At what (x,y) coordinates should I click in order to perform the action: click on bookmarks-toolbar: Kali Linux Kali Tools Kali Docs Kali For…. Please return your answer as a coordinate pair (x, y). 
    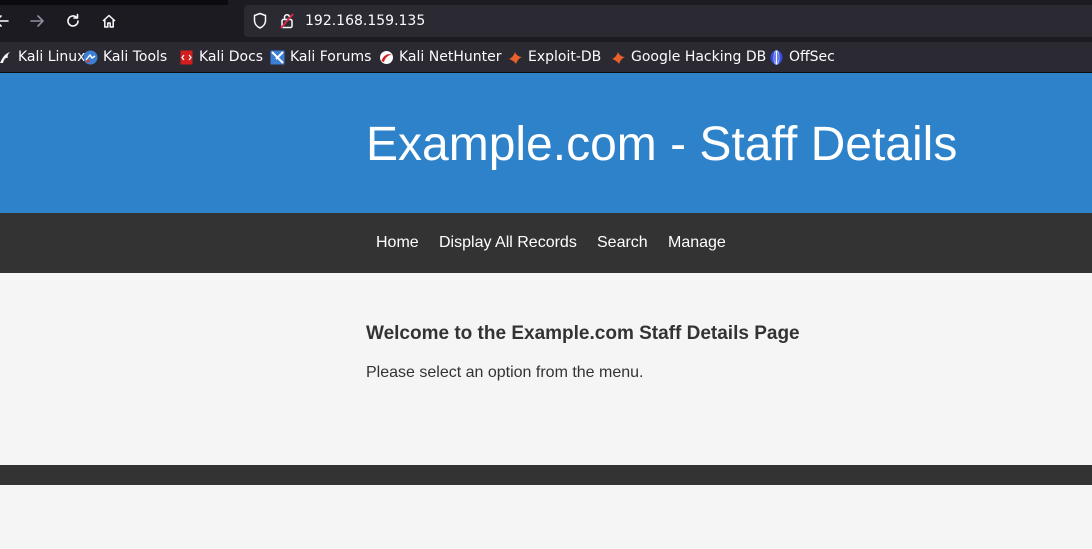
    Looking at the image, I should click on (546, 57).